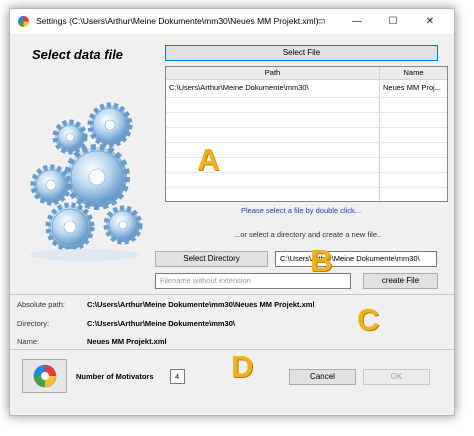  Describe the element at coordinates (321, 21) in the screenshot. I see `window-extra-button: ▭` at that location.